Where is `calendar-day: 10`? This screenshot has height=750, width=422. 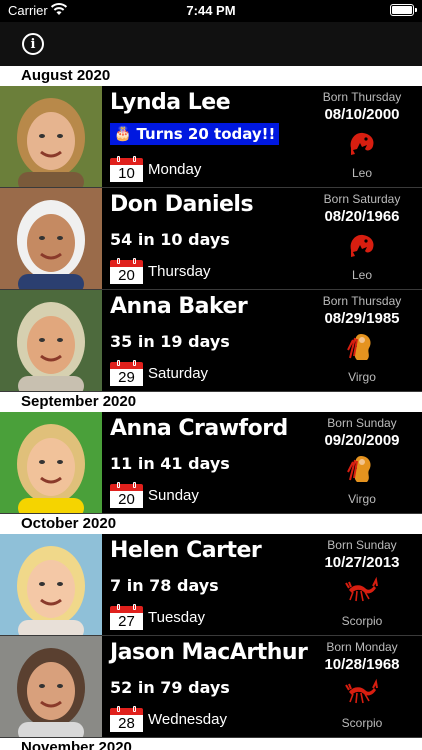 calendar-day: 10 is located at coordinates (126, 173).